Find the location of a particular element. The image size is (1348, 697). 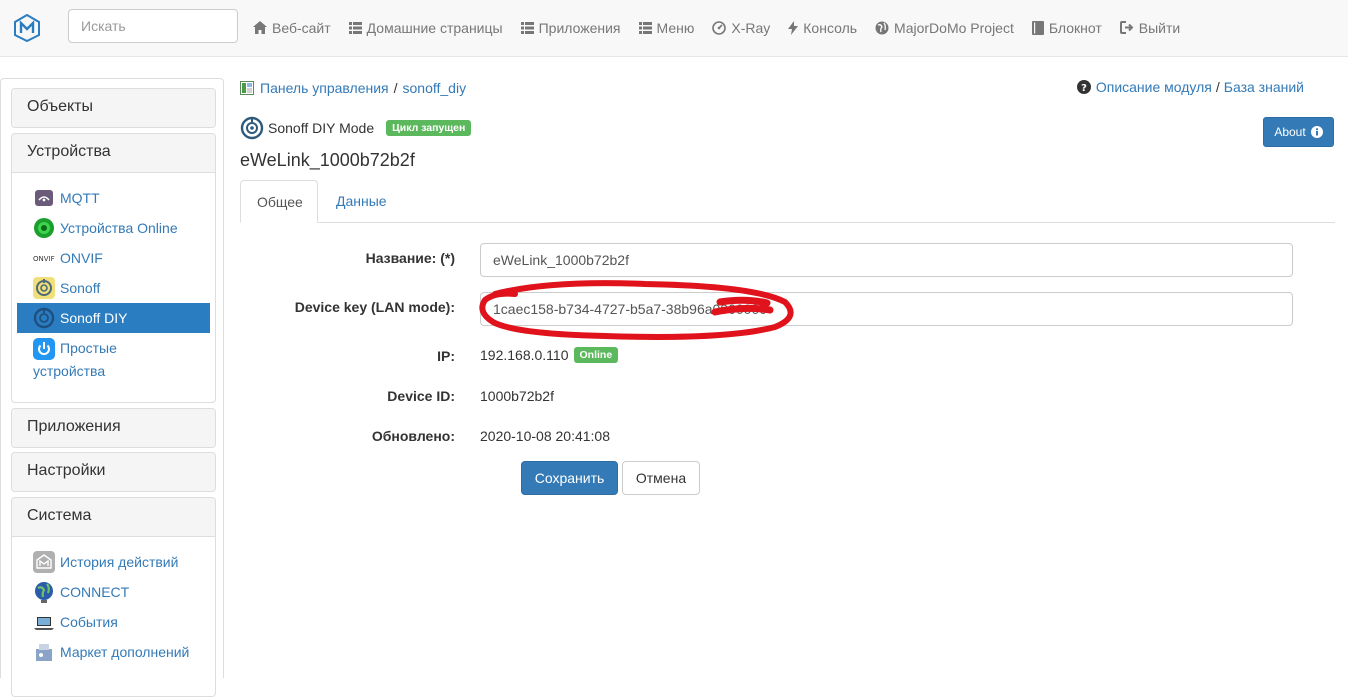

book-icon is located at coordinates (1037, 27).